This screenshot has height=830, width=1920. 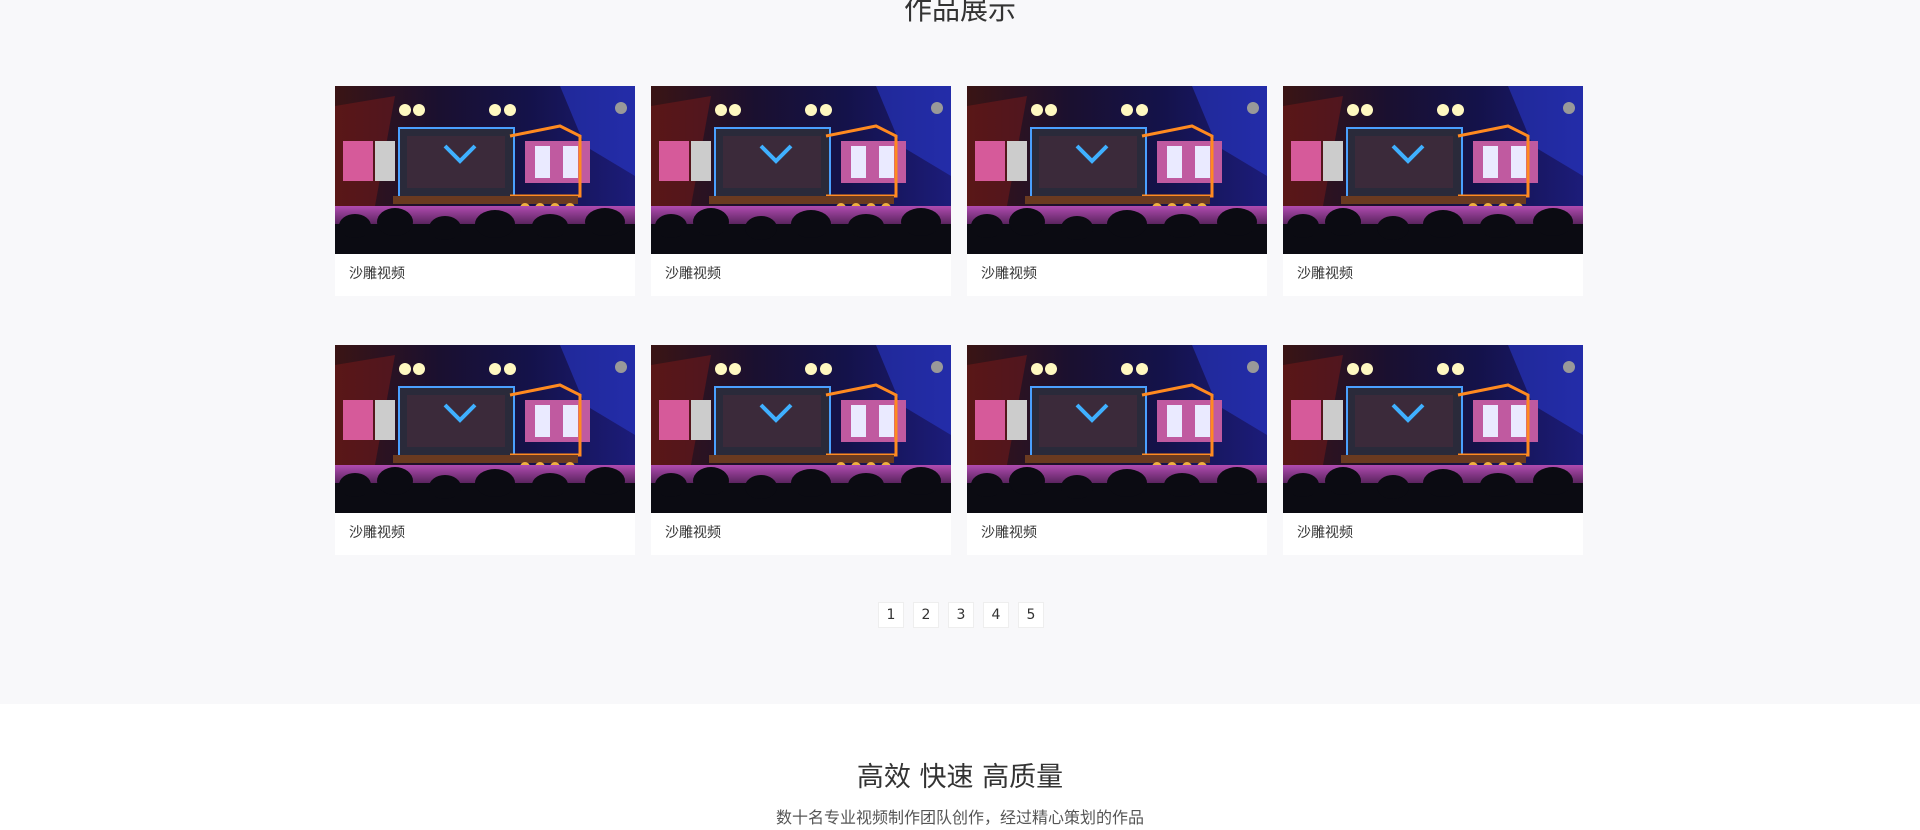 What do you see at coordinates (960, 777) in the screenshot?
I see `features-title: 高效 快速 高质量` at bounding box center [960, 777].